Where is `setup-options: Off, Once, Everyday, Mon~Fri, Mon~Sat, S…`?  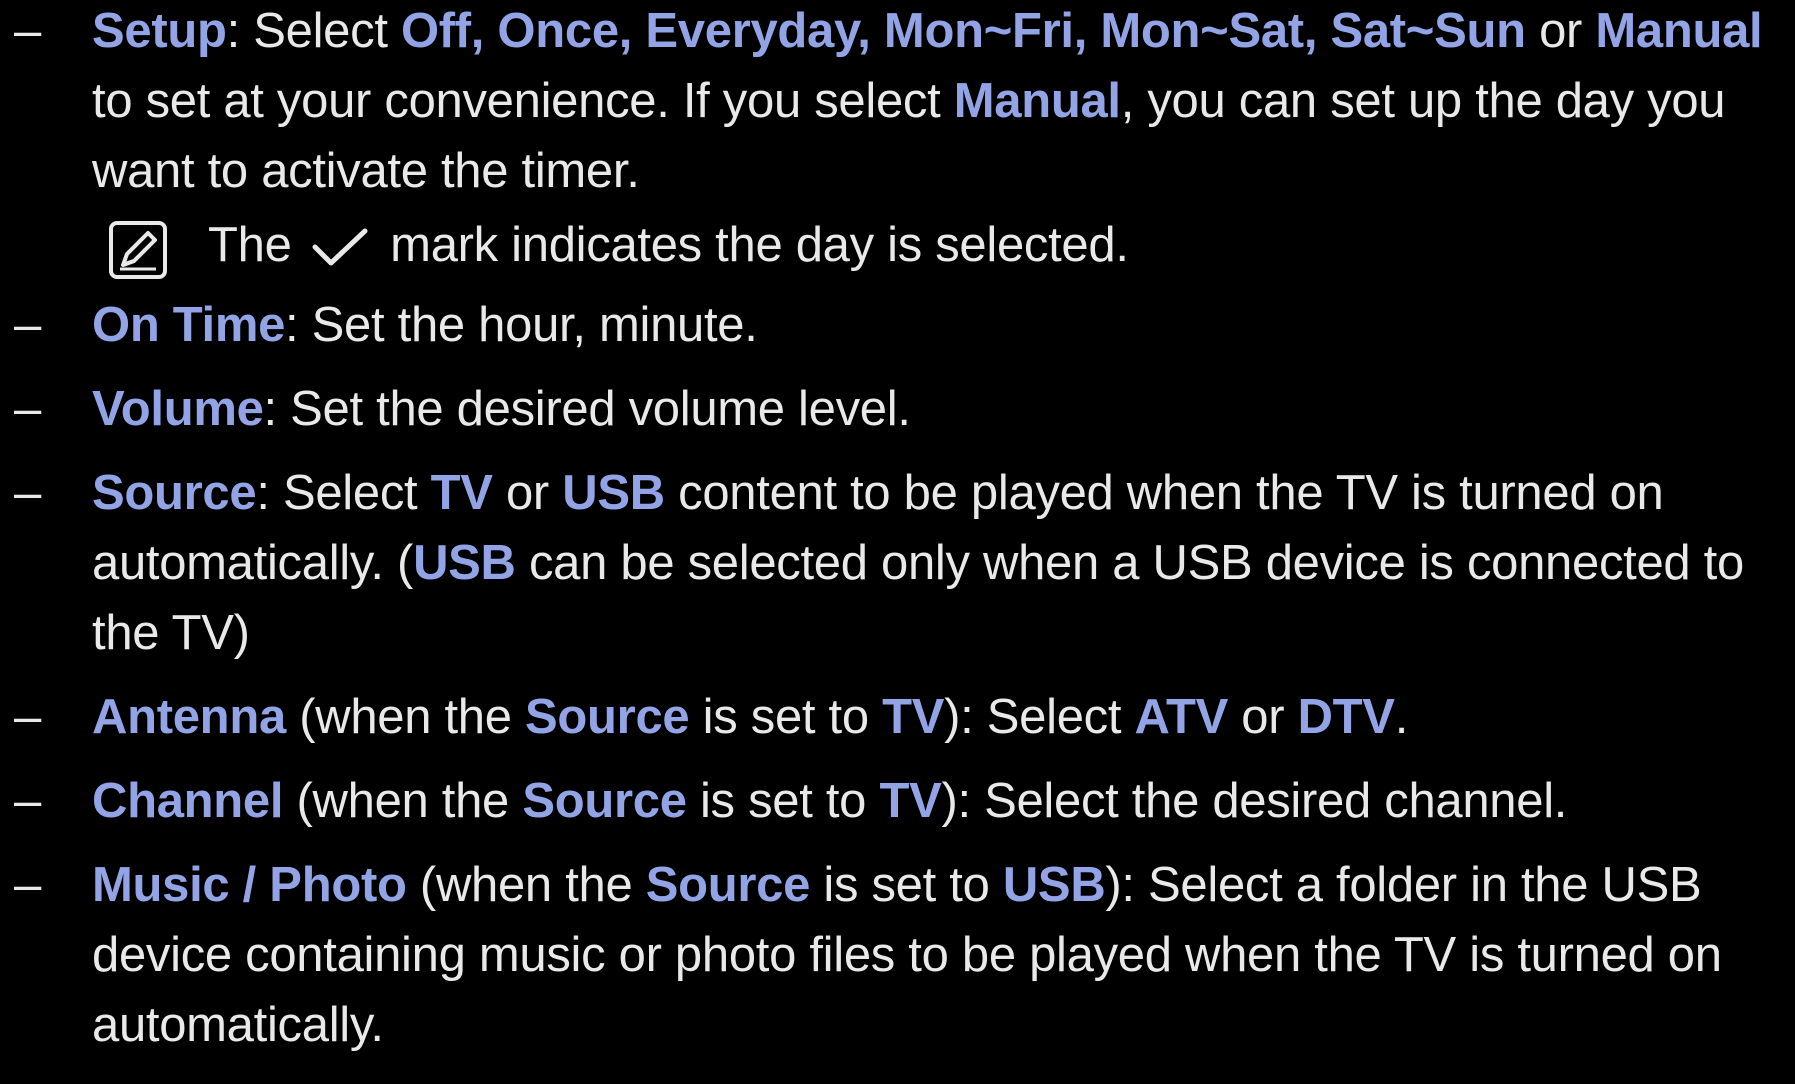 setup-options: Off, Once, Everyday, Mon~Fri, Mon~Sat, S… is located at coordinates (963, 31).